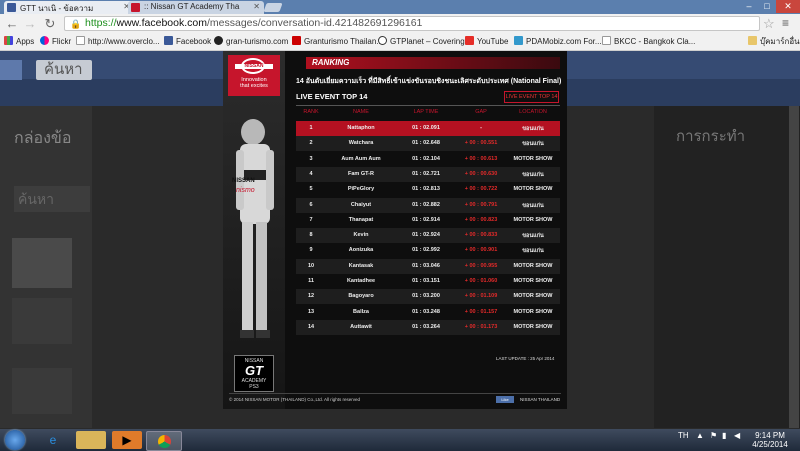 The image size is (800, 451). Describe the element at coordinates (780, 41) in the screenshot. I see `bookmark-label: บุ๊คมาร์กอื่นๆ` at that location.